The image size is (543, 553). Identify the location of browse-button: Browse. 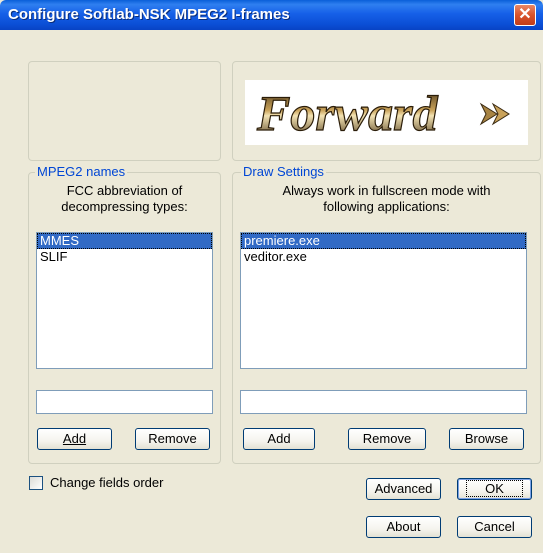
(486, 439).